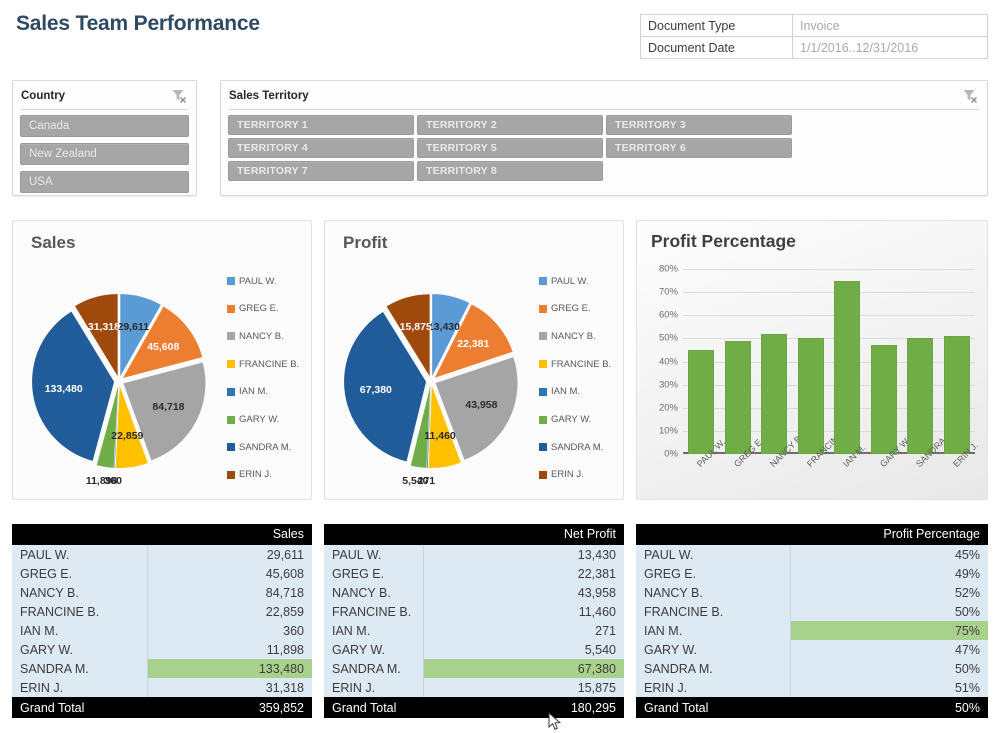  Describe the element at coordinates (266, 281) in the screenshot. I see `sales-pie-legend-item-0: PAUL W.` at that location.